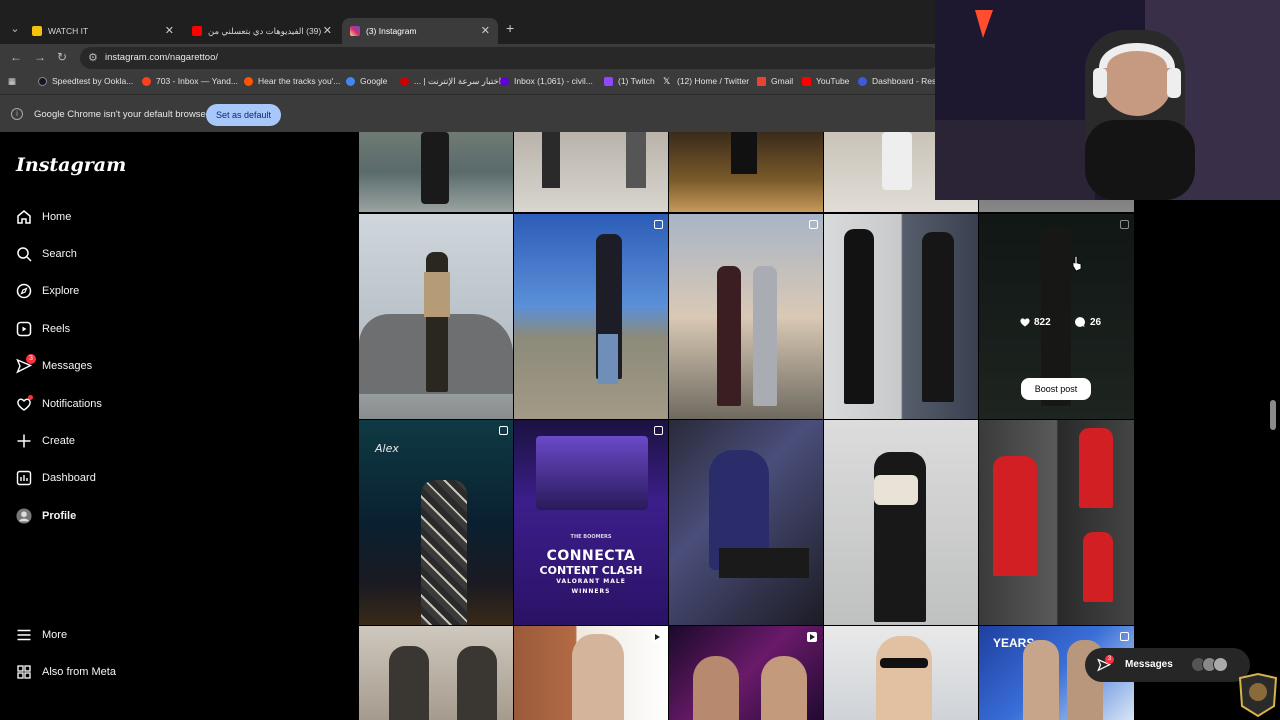  I want to click on streamer-webcam, so click(1107, 100).